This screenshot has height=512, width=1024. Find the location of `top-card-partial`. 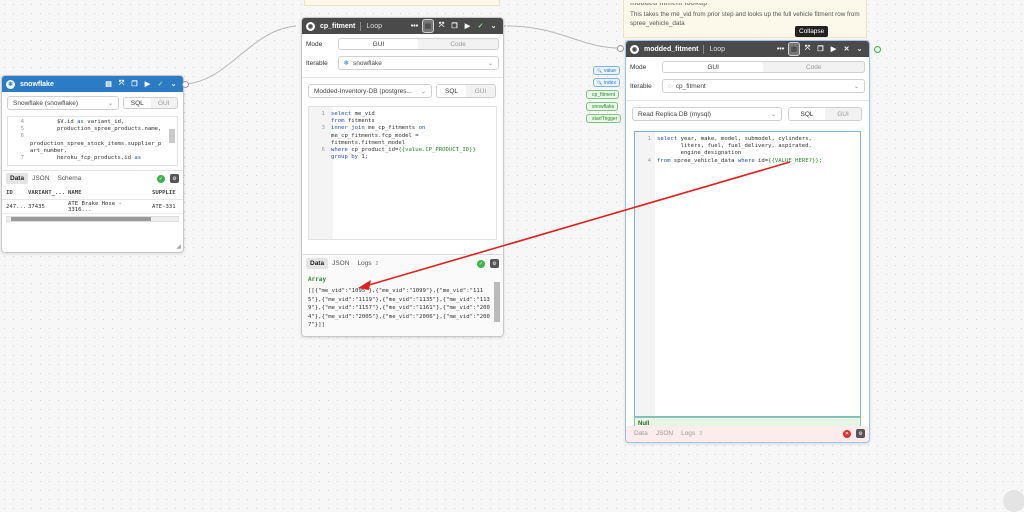

top-card-partial is located at coordinates (402, 3).